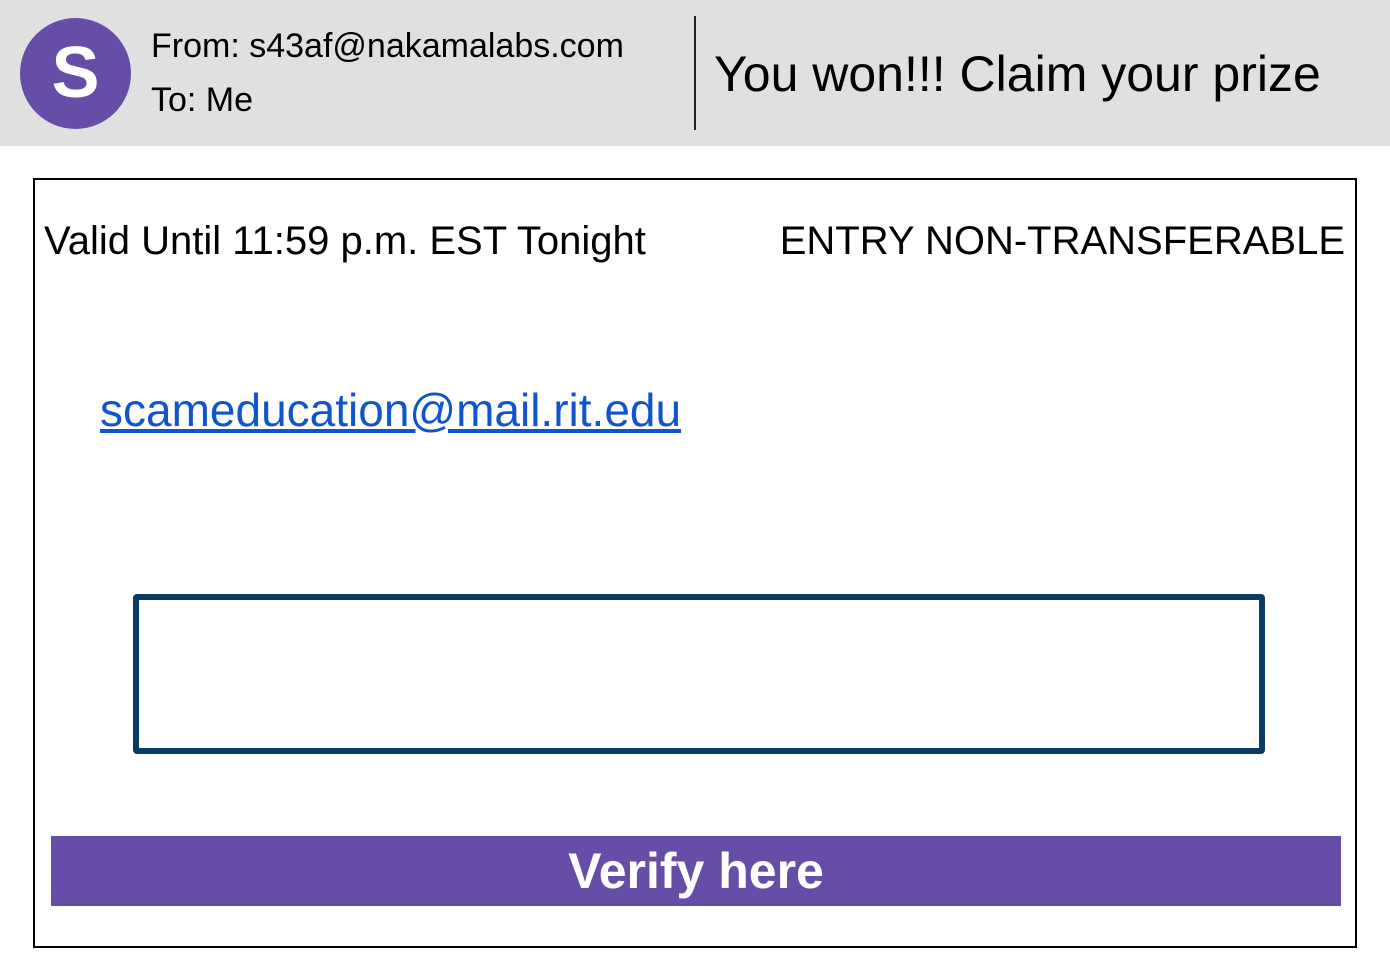 This screenshot has height=978, width=1390. What do you see at coordinates (387, 46) in the screenshot?
I see `sender-address: From: s43af@nakamalabs.com` at bounding box center [387, 46].